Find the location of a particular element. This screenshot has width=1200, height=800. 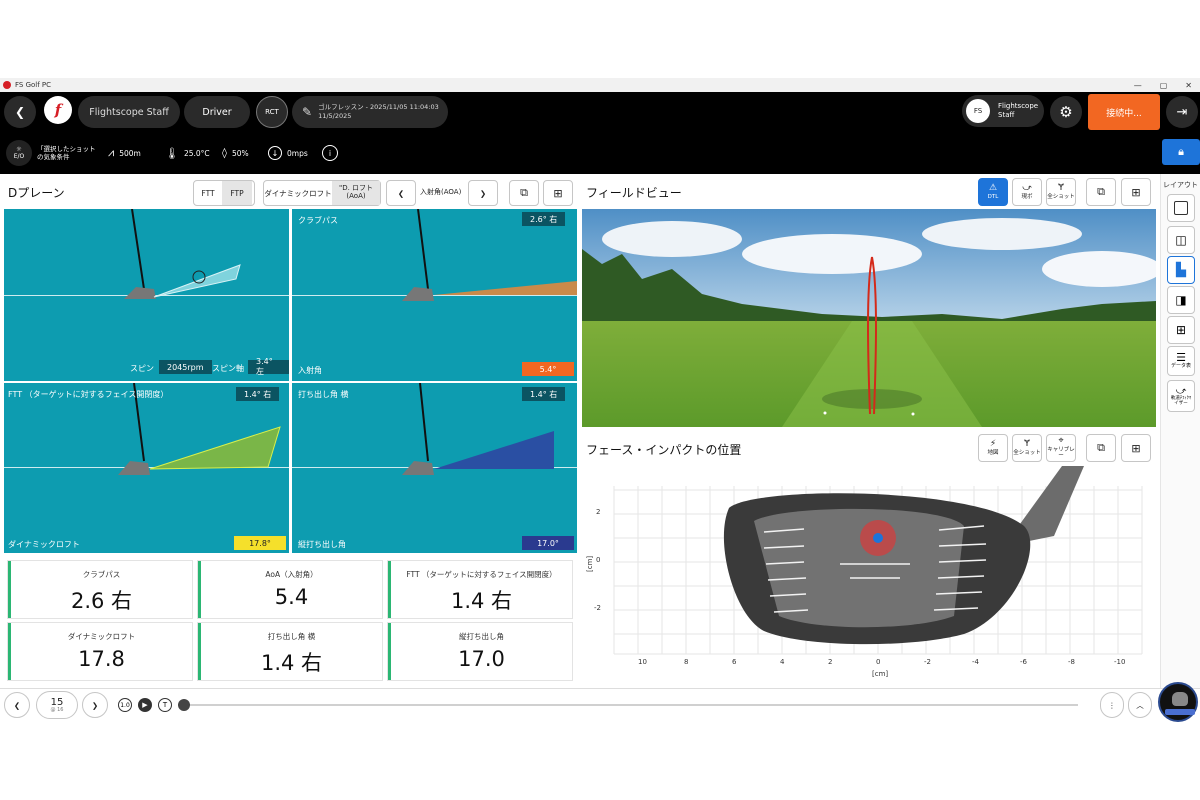

altitude-item: ⩘ 500m is located at coordinates (124, 153).